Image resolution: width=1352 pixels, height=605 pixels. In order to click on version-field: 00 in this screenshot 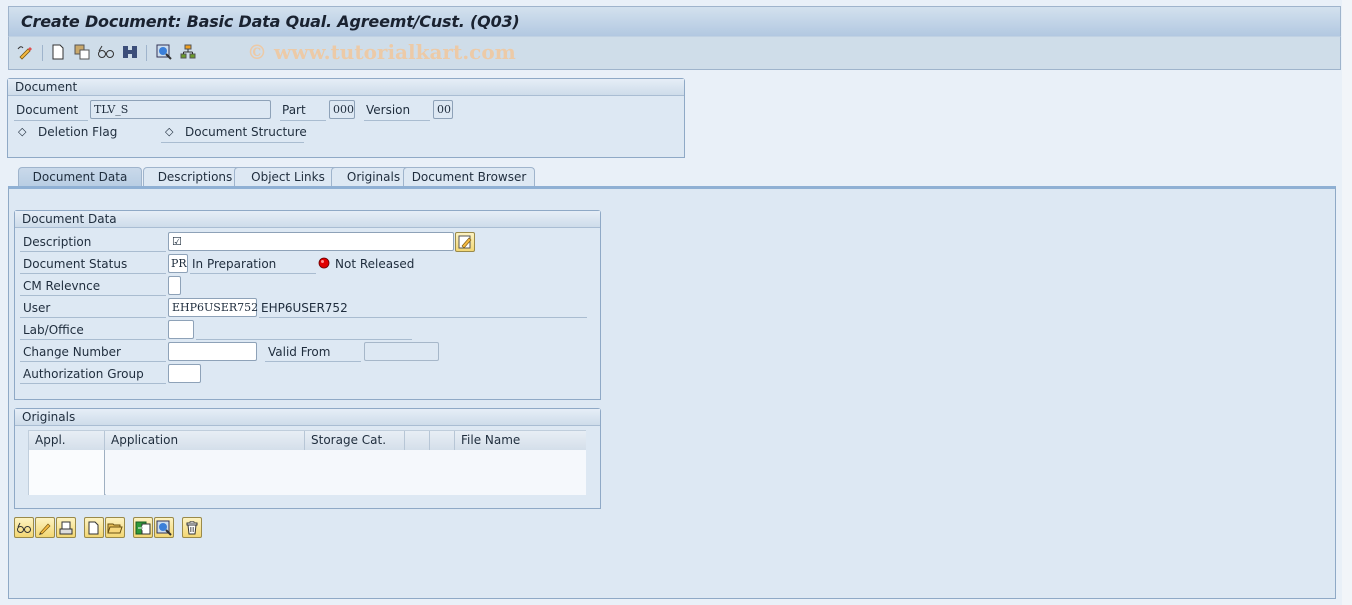, I will do `click(443, 109)`.